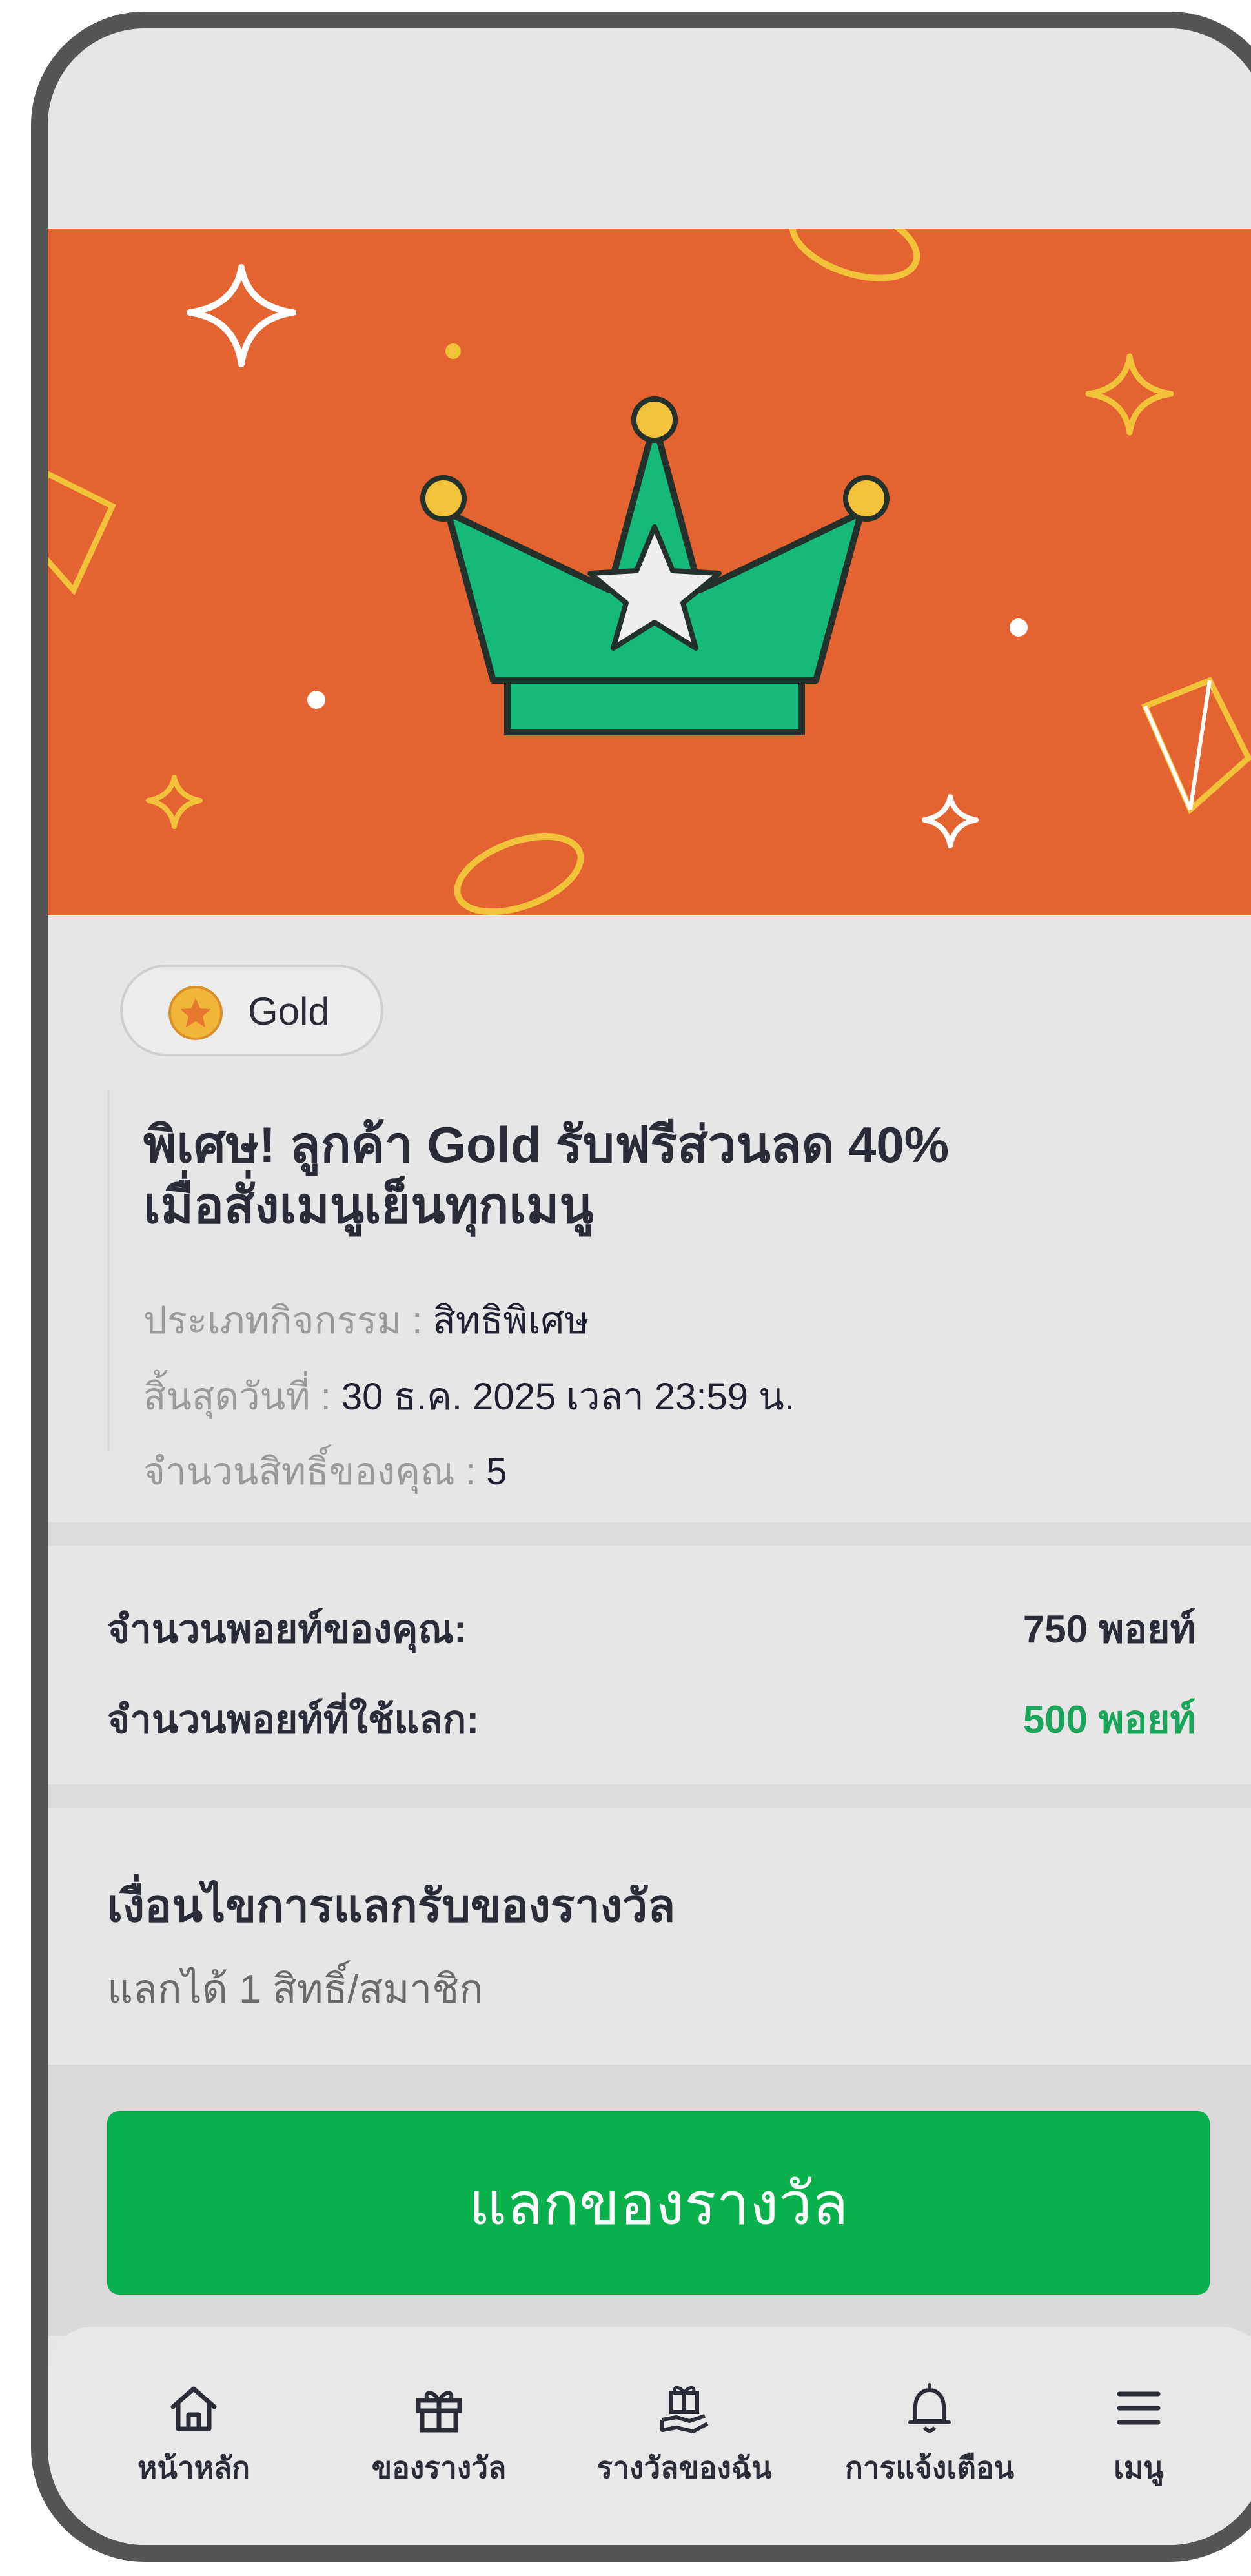  What do you see at coordinates (684, 2467) in the screenshot?
I see `nav-label-my-rewards: รางวัลของฉัน` at bounding box center [684, 2467].